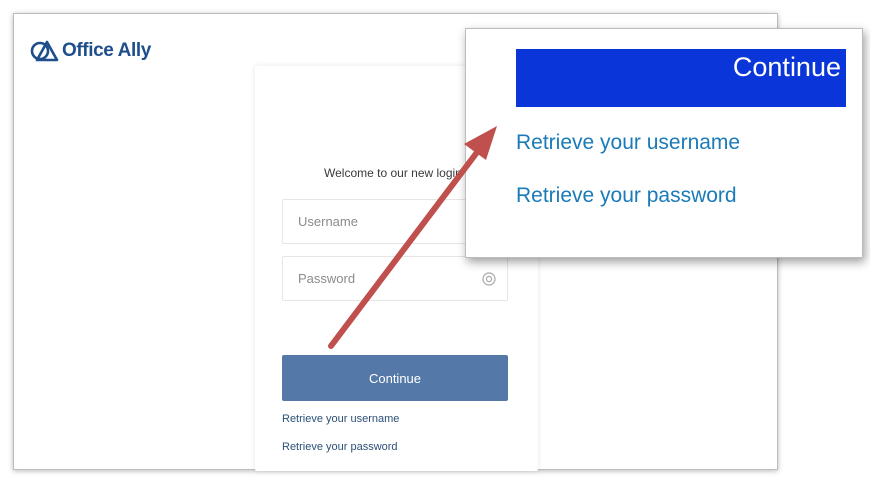 The width and height of the screenshot is (870, 481). What do you see at coordinates (327, 278) in the screenshot?
I see `password-placeholder: Password` at bounding box center [327, 278].